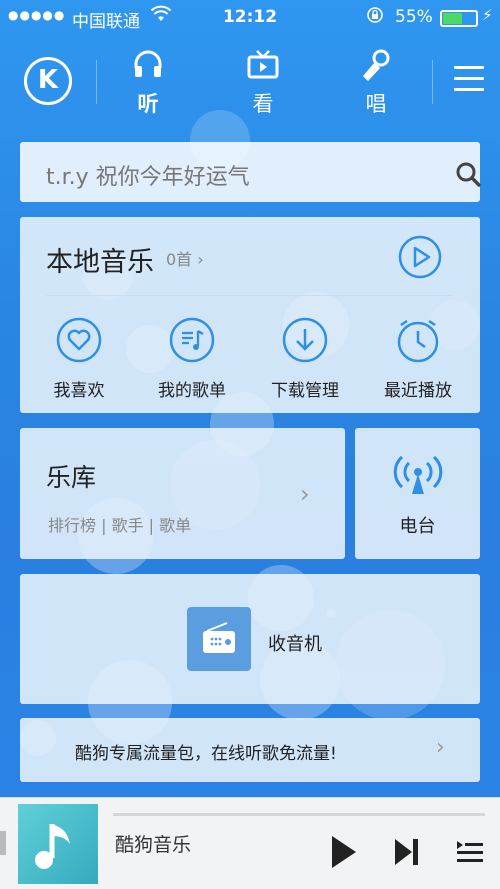  I want to click on quick-item-favorites: 我喜欢, so click(79, 359).